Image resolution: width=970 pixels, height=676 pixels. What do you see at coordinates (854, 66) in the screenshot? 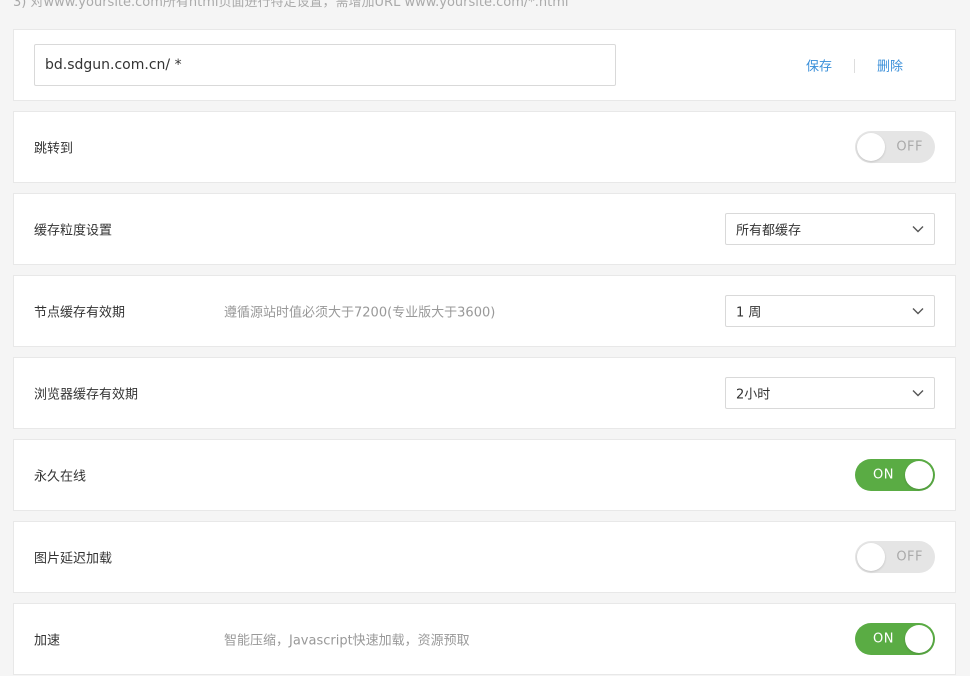
I see `link-divider` at bounding box center [854, 66].